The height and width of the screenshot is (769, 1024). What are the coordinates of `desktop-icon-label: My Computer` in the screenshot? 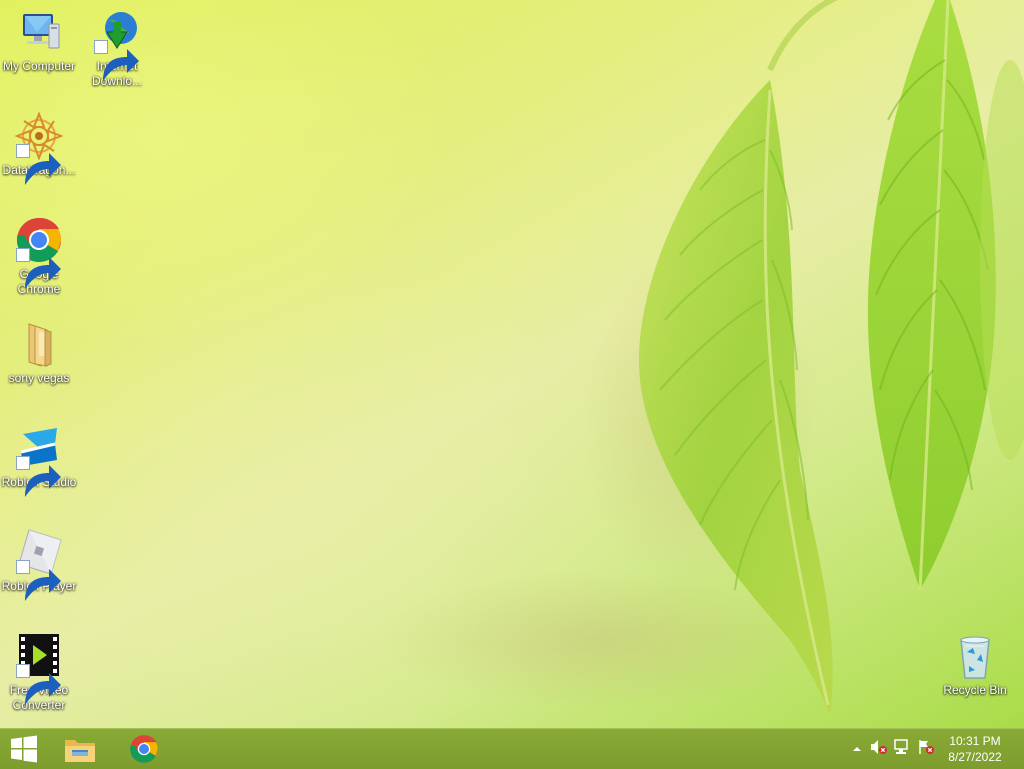 It's located at (39, 66).